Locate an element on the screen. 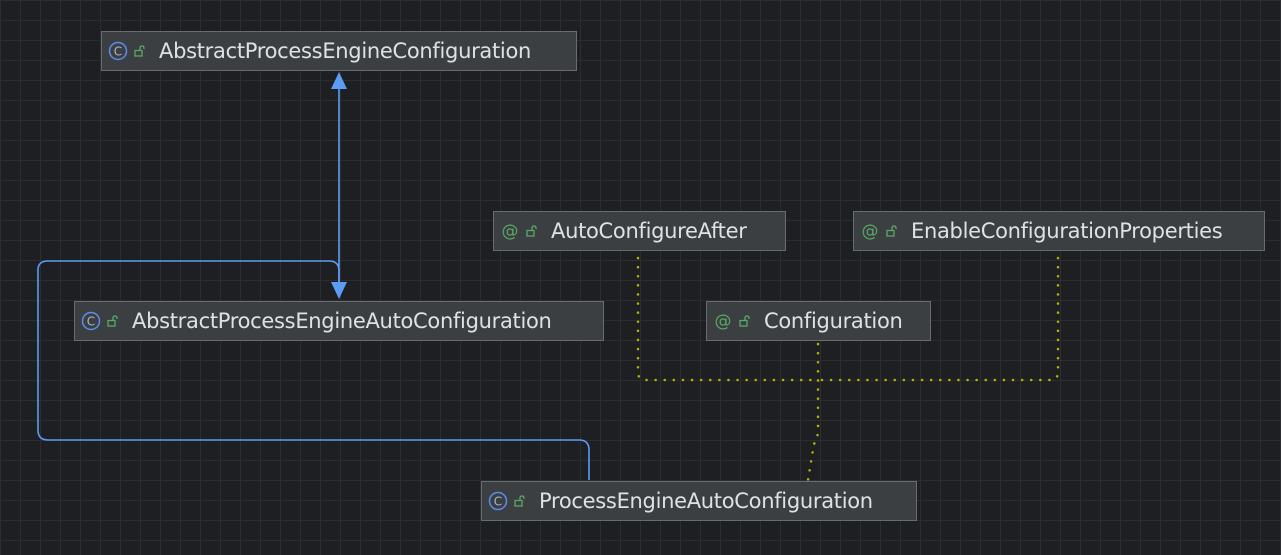  node-abstract-process-engine-configuration: C AbstractProcessEngineConfiguration is located at coordinates (339, 51).